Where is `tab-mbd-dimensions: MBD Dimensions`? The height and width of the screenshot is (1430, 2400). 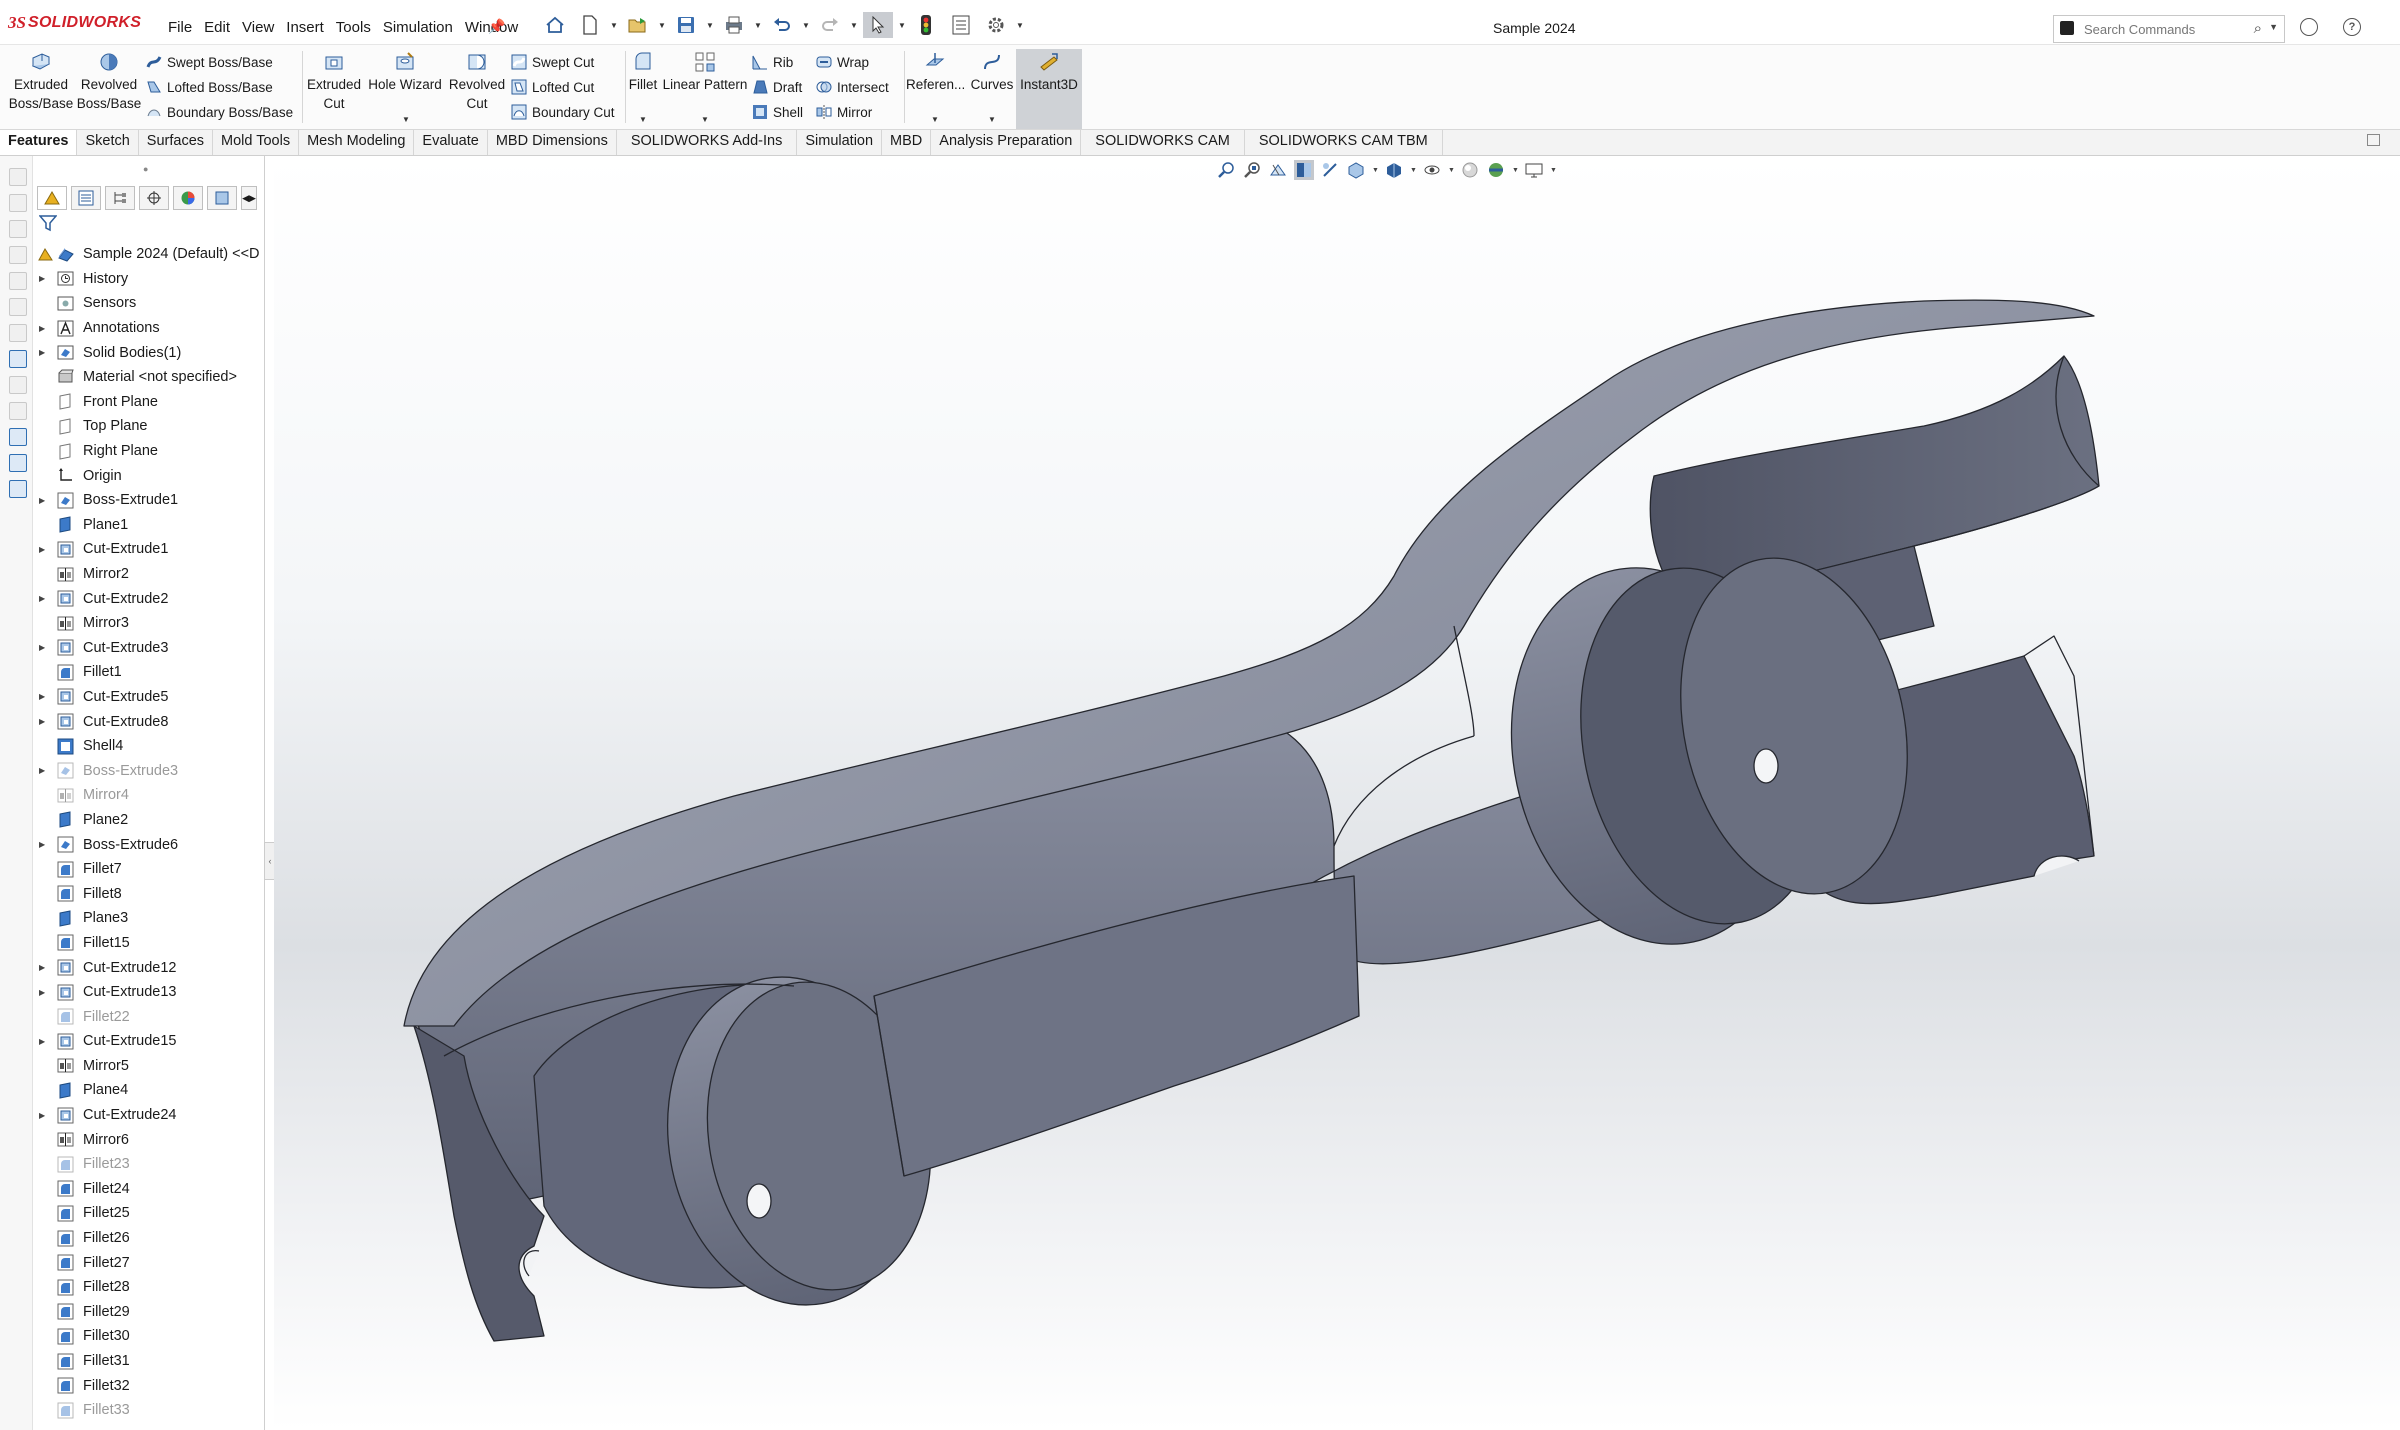
tab-mbd-dimensions: MBD Dimensions is located at coordinates (552, 142).